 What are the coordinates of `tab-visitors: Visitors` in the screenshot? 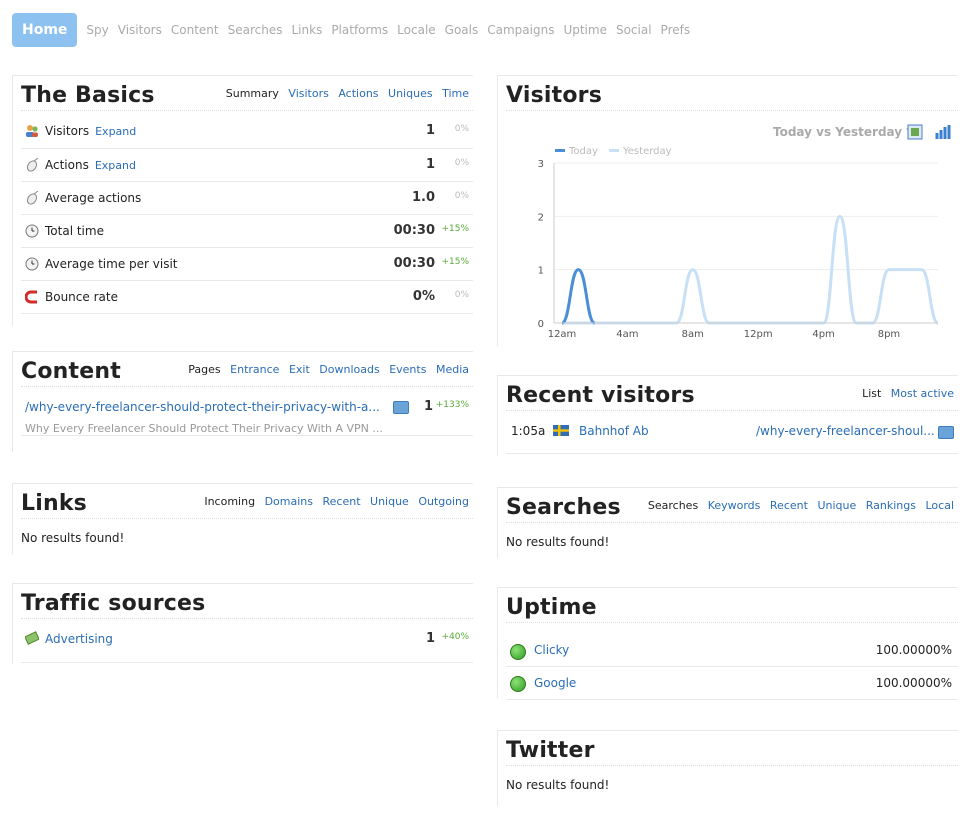 It's located at (308, 93).